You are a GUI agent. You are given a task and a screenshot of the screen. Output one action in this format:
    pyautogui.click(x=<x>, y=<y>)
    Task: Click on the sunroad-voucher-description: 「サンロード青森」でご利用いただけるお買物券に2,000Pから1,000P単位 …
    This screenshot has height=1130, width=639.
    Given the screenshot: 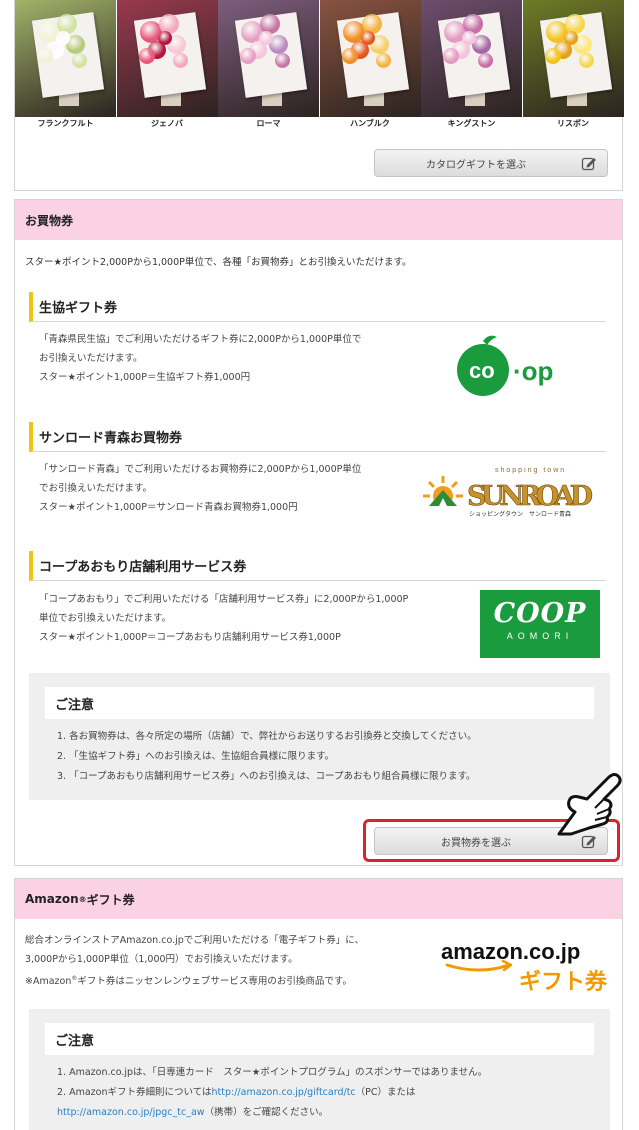 What is the action you would take?
    pyautogui.click(x=200, y=488)
    